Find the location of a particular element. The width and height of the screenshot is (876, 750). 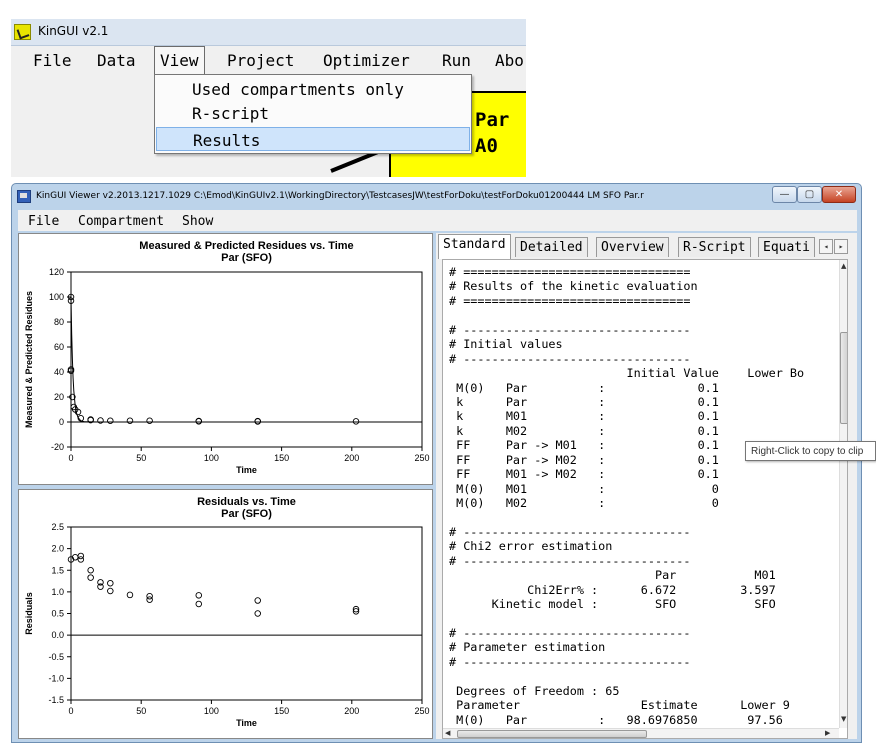

scroll-down-icon: ▼ is located at coordinates (843, 719).